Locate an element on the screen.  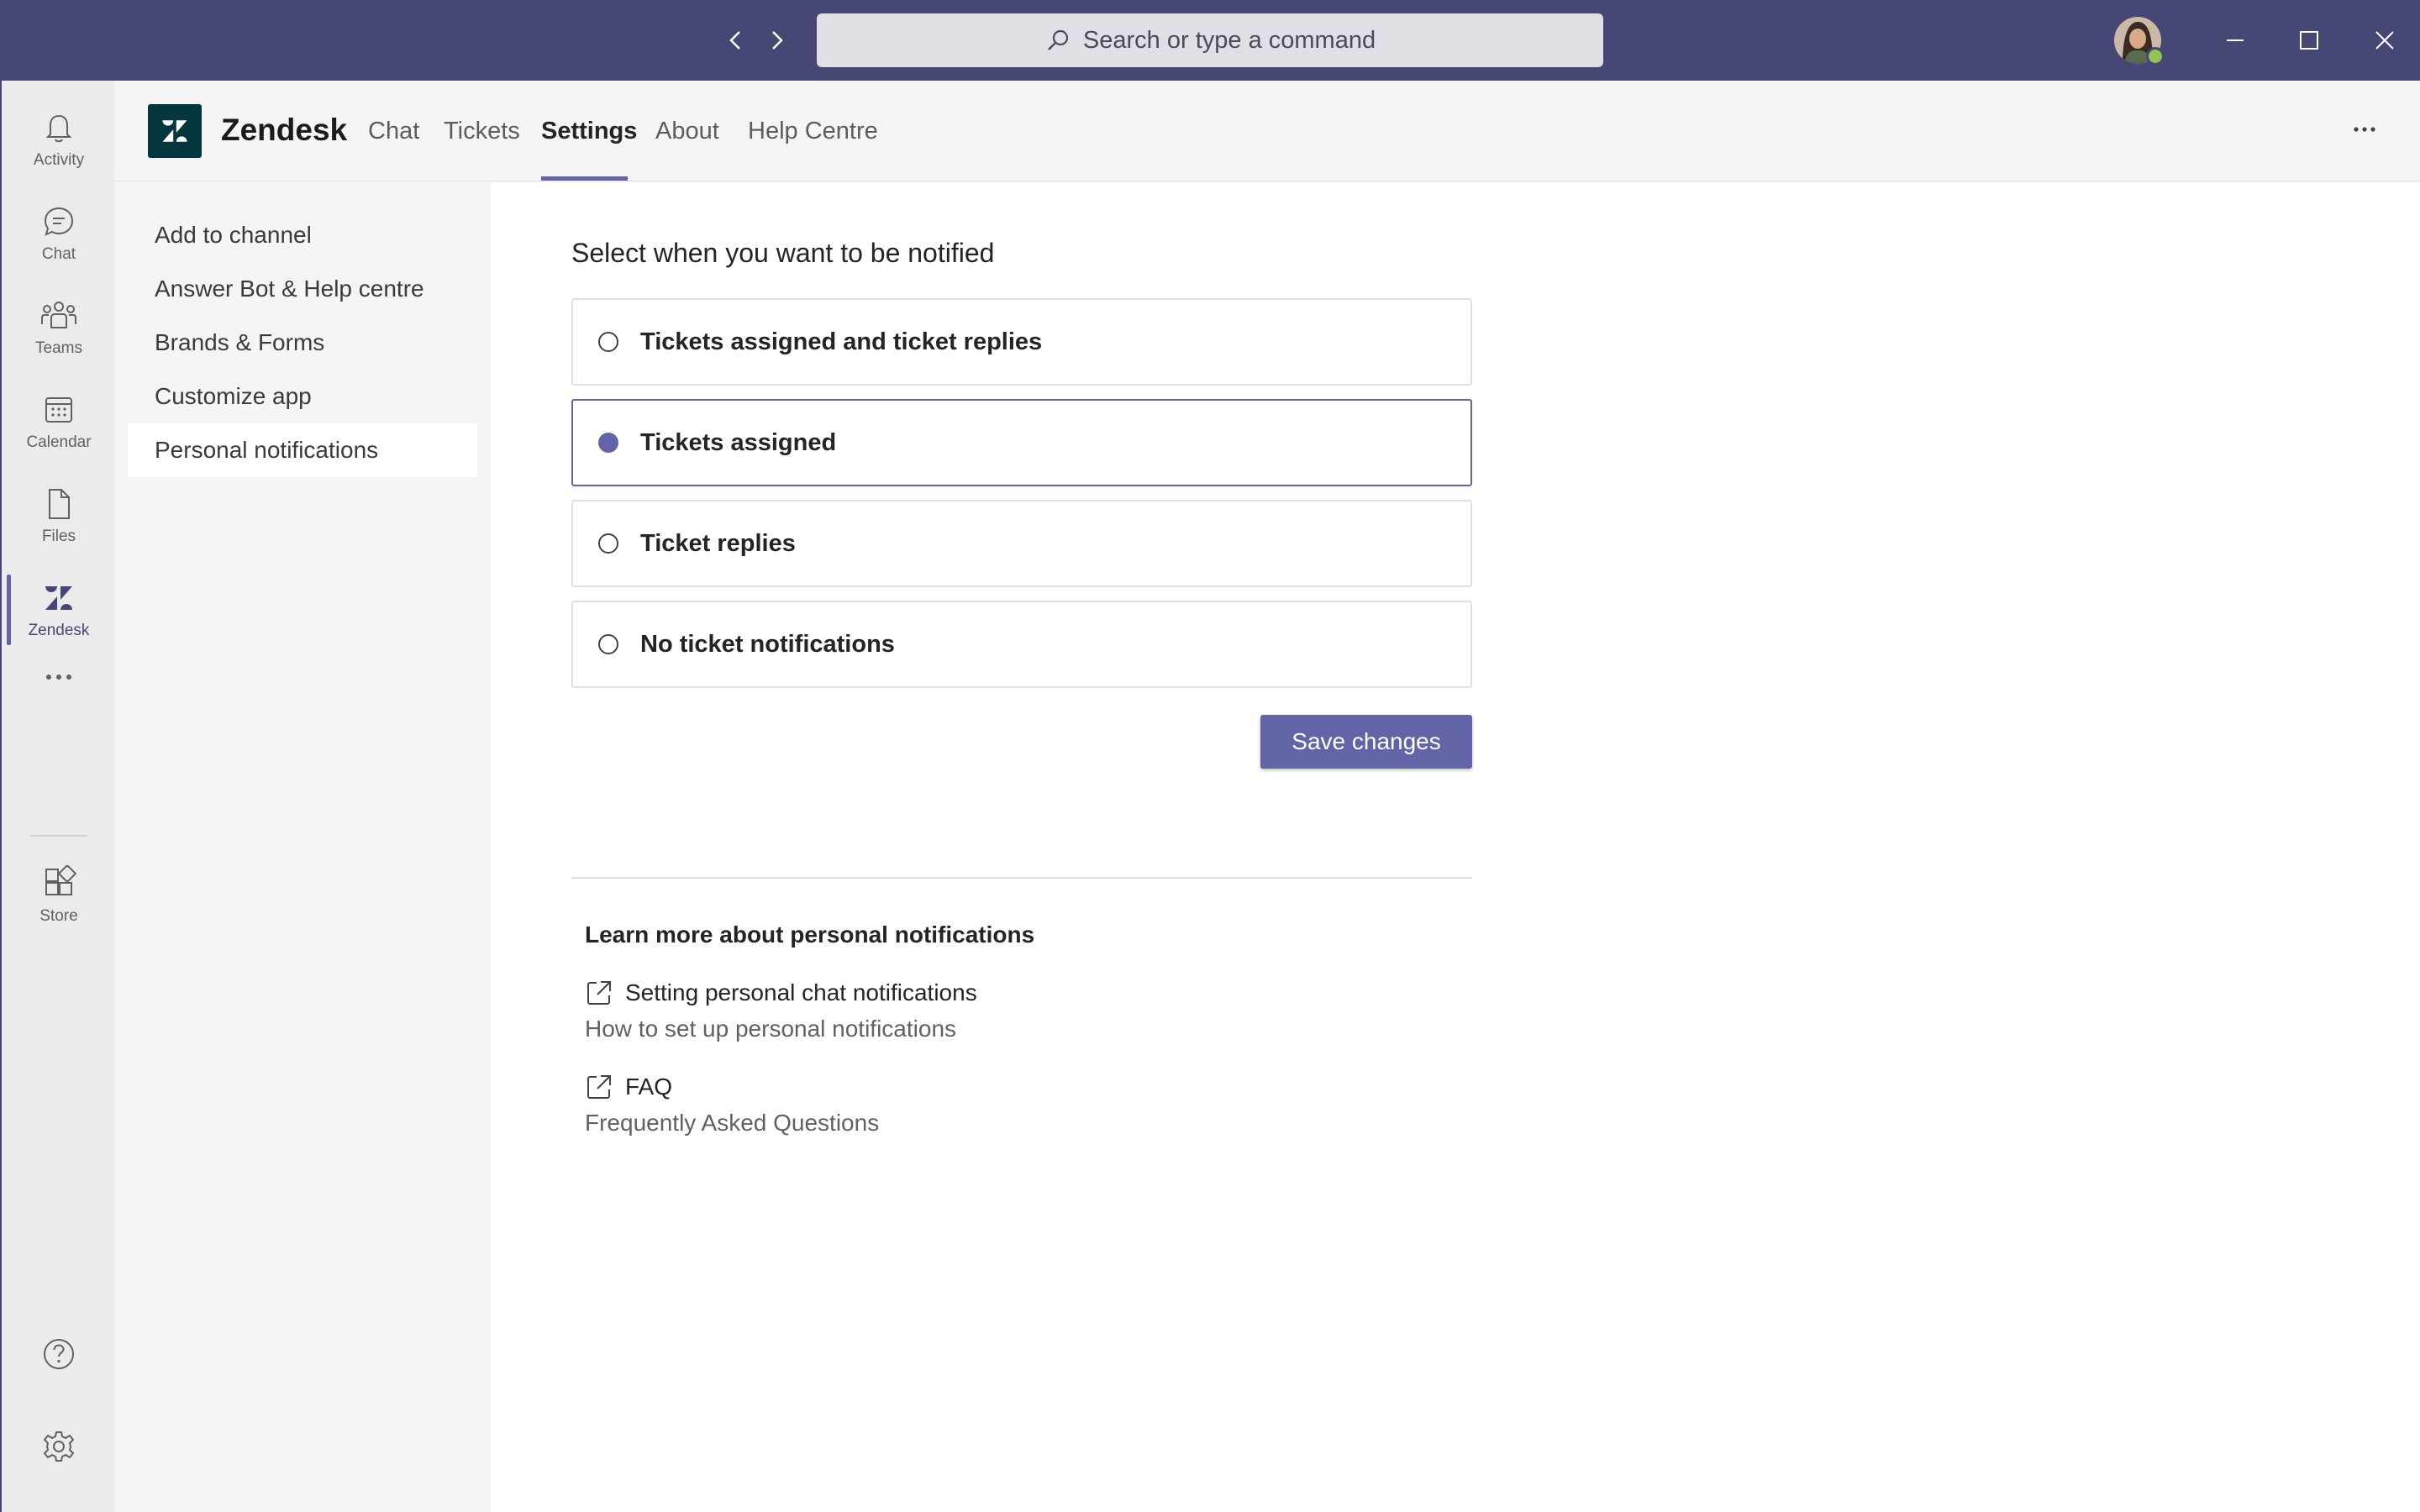
settings-nav-personal-notifications: Personal notifications is located at coordinates (302, 450).